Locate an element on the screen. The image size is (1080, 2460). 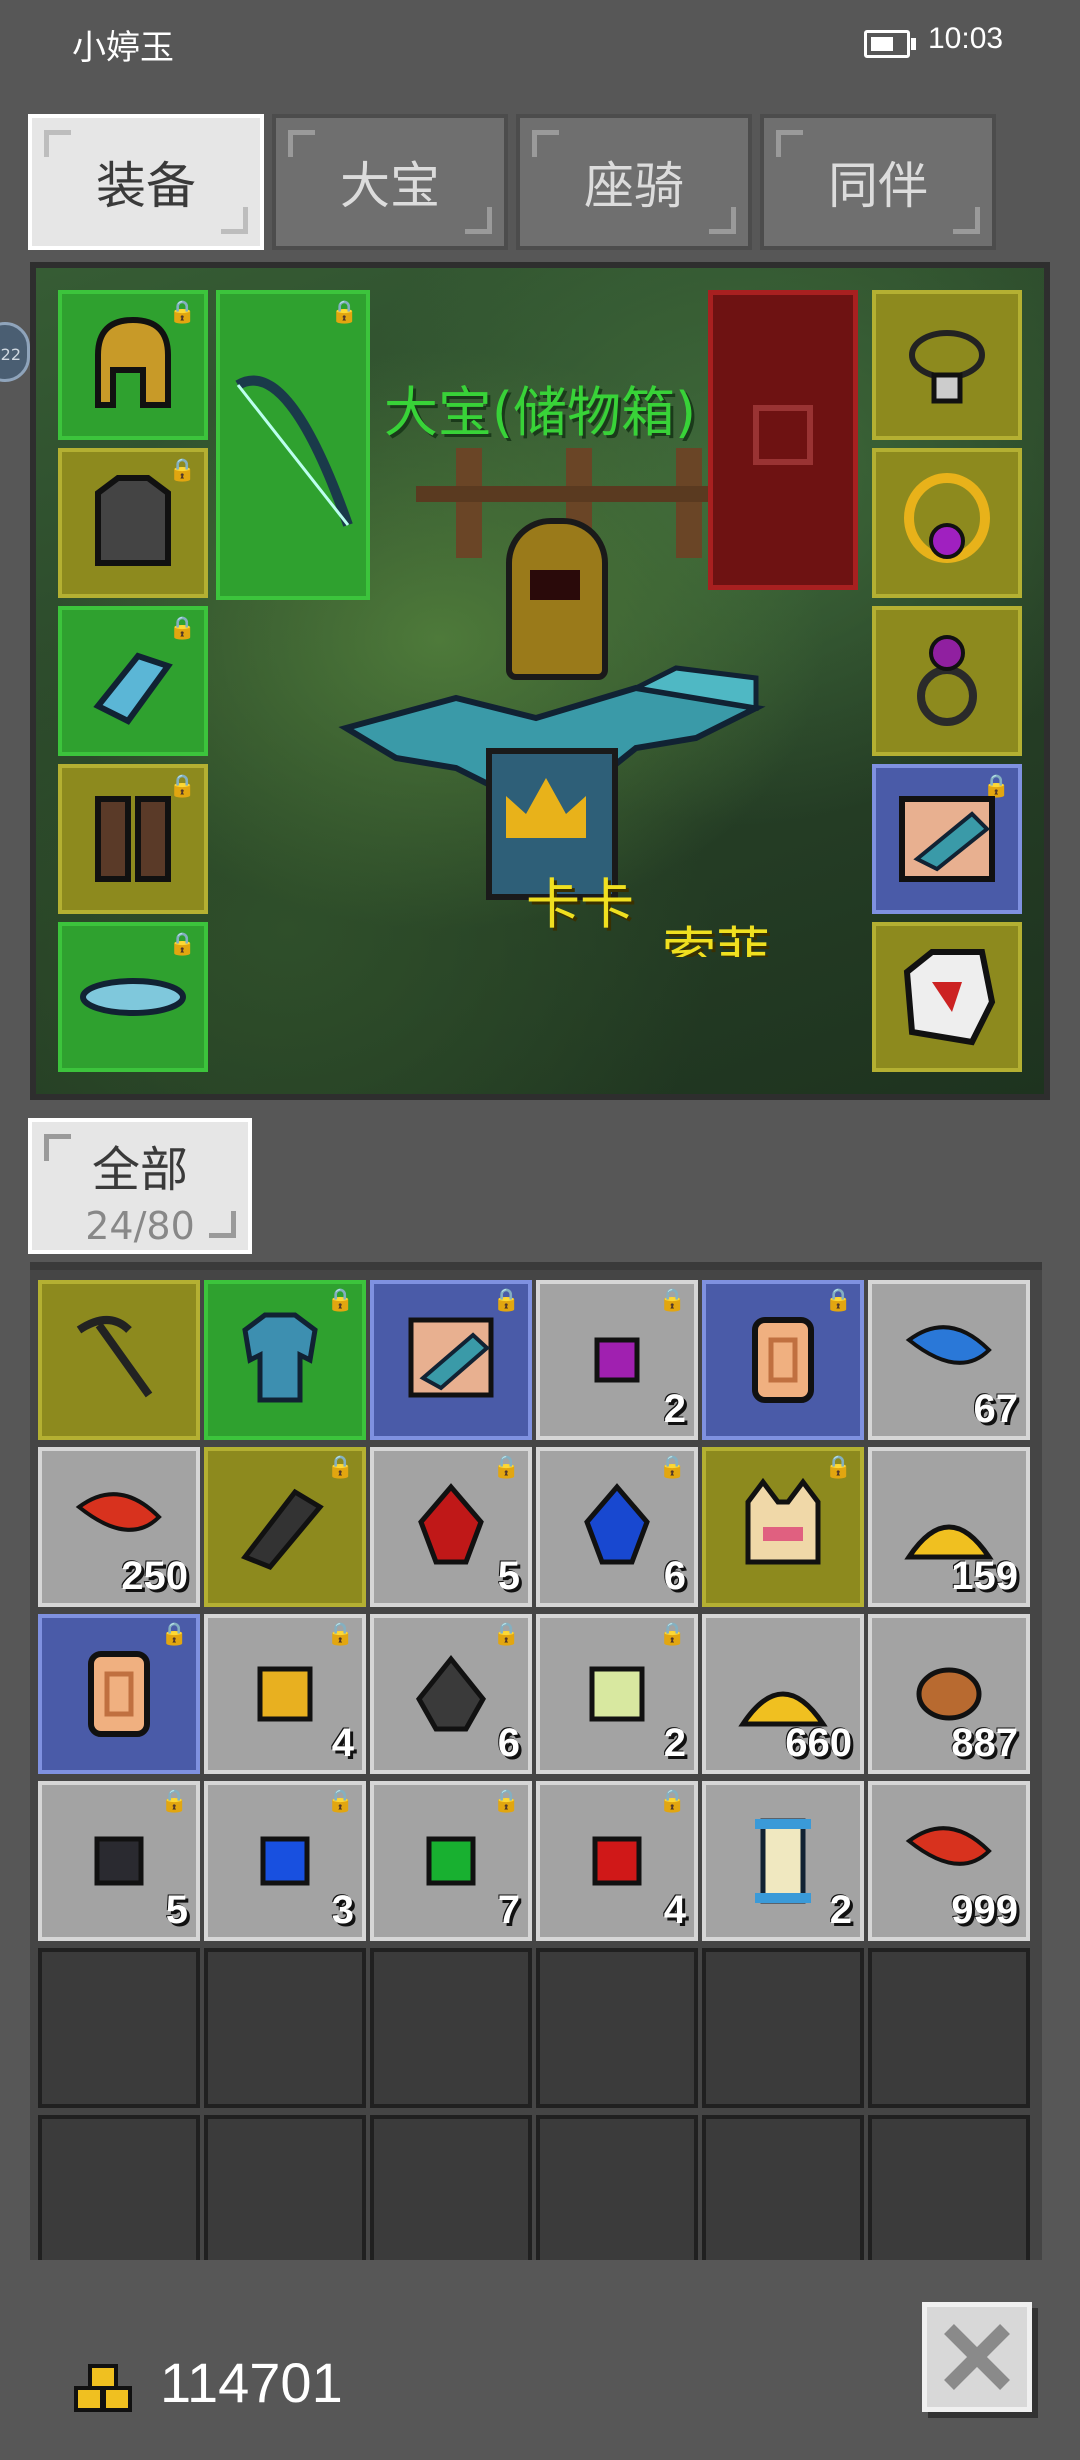
inventory-slot: 159 is located at coordinates (949, 1527).